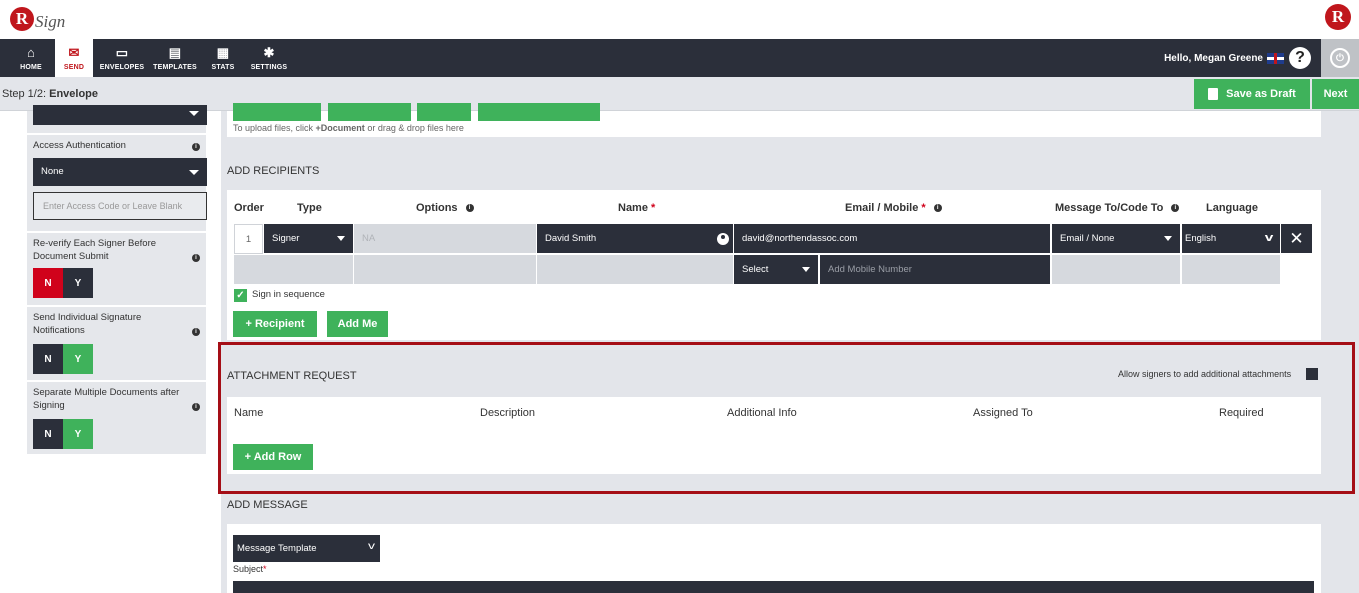 Image resolution: width=1359 pixels, height=593 pixels. Describe the element at coordinates (635, 238) in the screenshot. I see `recipient-name-input: David Smith` at that location.